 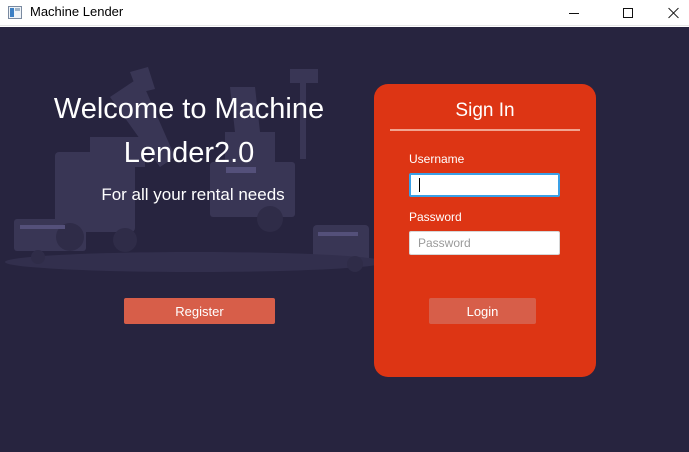 I want to click on login-button-label: Login, so click(x=482, y=311).